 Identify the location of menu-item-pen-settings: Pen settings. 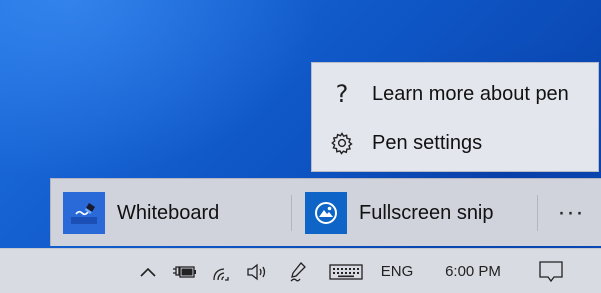
(455, 143).